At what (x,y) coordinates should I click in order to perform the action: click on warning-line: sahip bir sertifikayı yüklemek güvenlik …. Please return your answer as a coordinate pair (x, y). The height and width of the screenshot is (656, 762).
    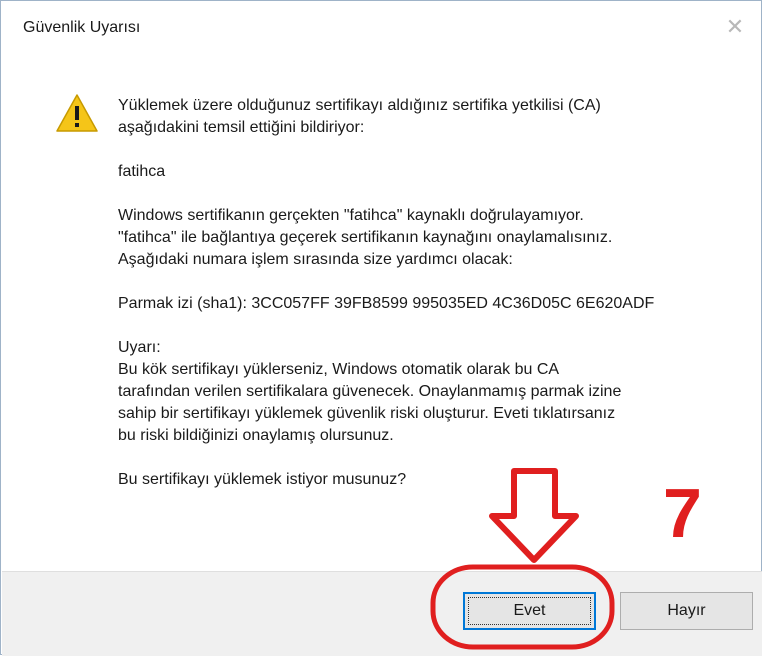
    Looking at the image, I should click on (367, 413).